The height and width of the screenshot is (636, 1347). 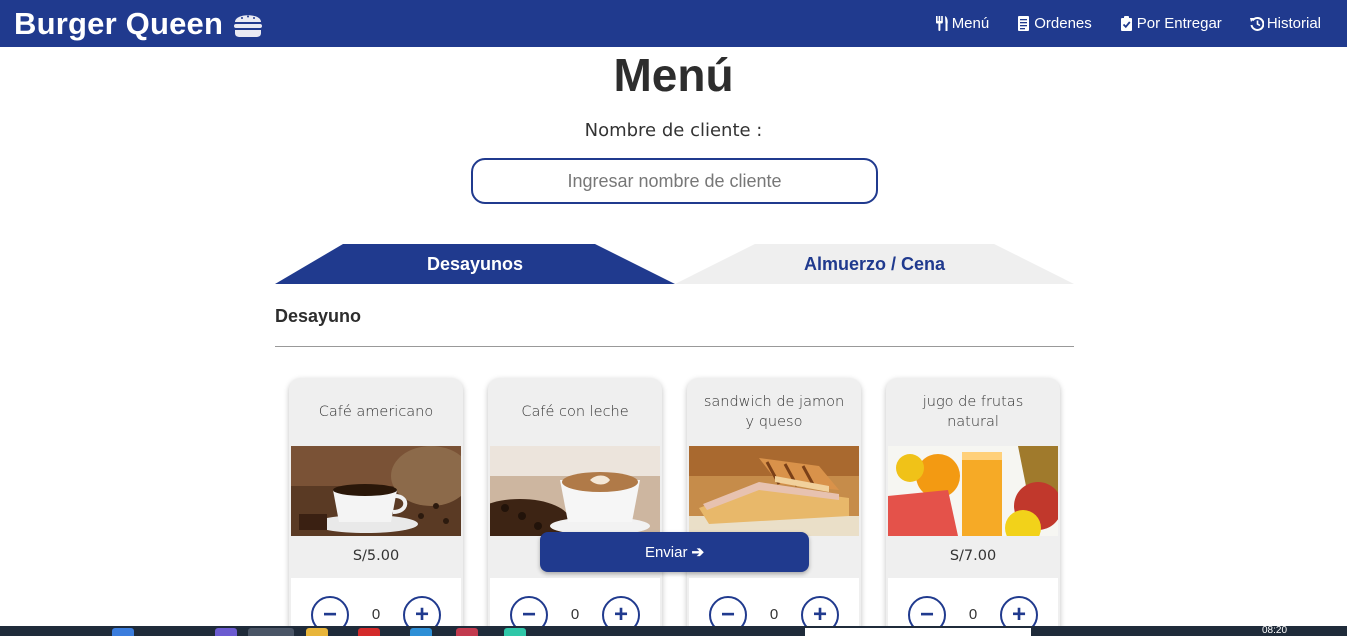 I want to click on nav-orders-link: Ordenes, so click(x=1054, y=23).